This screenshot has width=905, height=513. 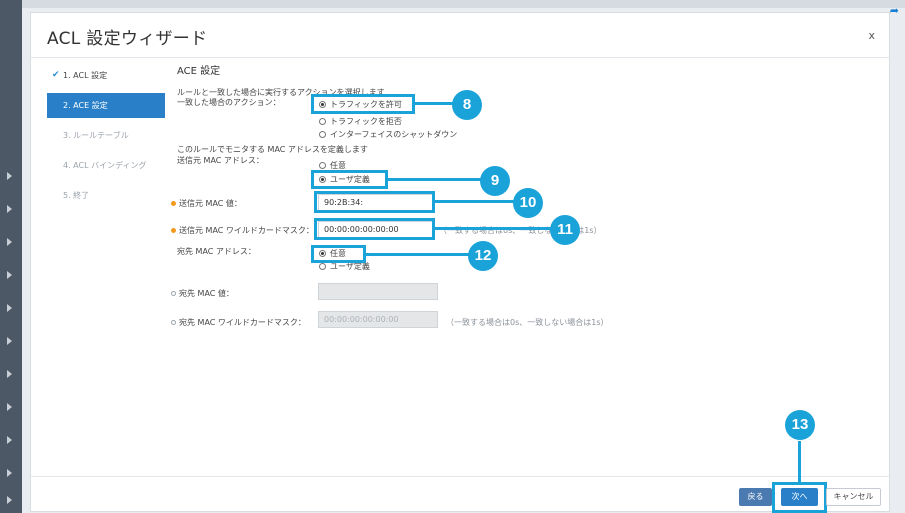 What do you see at coordinates (199, 71) in the screenshot?
I see `section-heading: ACE 設定` at bounding box center [199, 71].